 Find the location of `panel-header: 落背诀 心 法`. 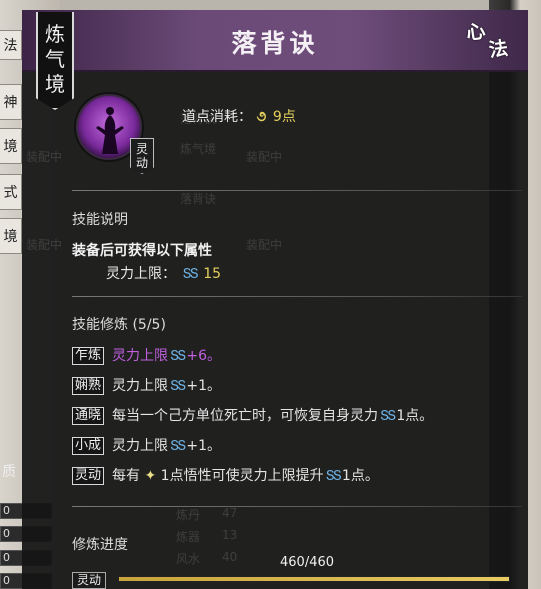

panel-header: 落背诀 心 法 is located at coordinates (275, 41).